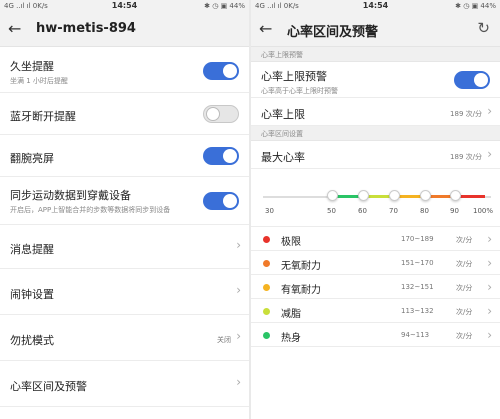 The height and width of the screenshot is (419, 500). I want to click on setting-wrist-wake: 翻腕亮屏, so click(124, 156).